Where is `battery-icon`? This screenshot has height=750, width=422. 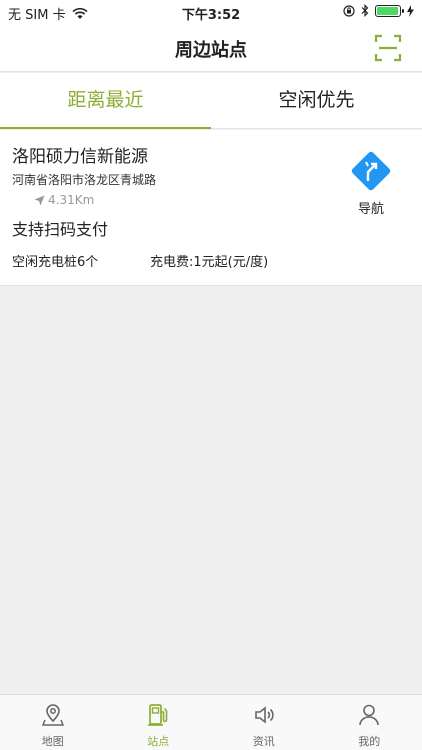 battery-icon is located at coordinates (389, 10).